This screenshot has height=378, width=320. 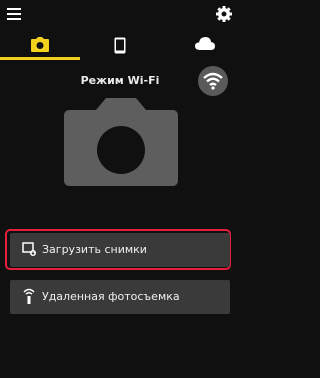 I want to click on remote-shooting-button: Удаленная фотосъемка, so click(x=120, y=297).